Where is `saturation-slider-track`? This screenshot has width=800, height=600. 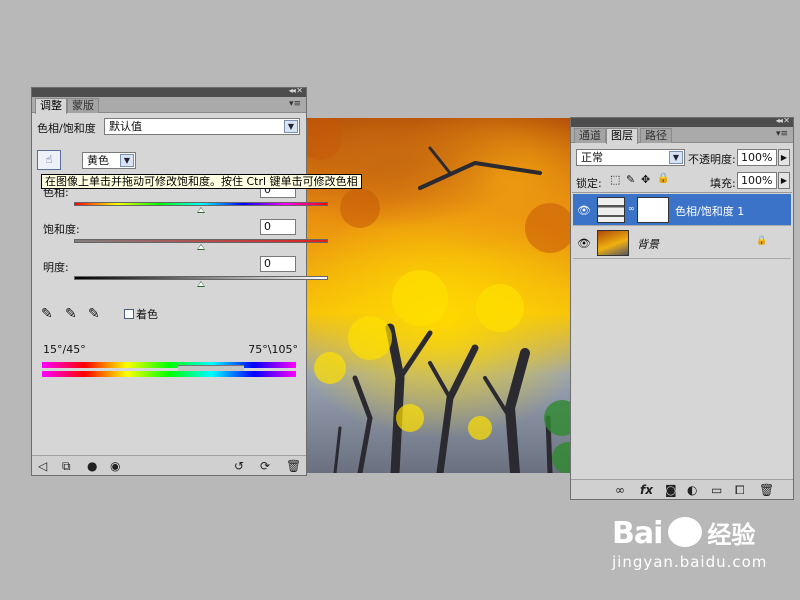 saturation-slider-track is located at coordinates (201, 241).